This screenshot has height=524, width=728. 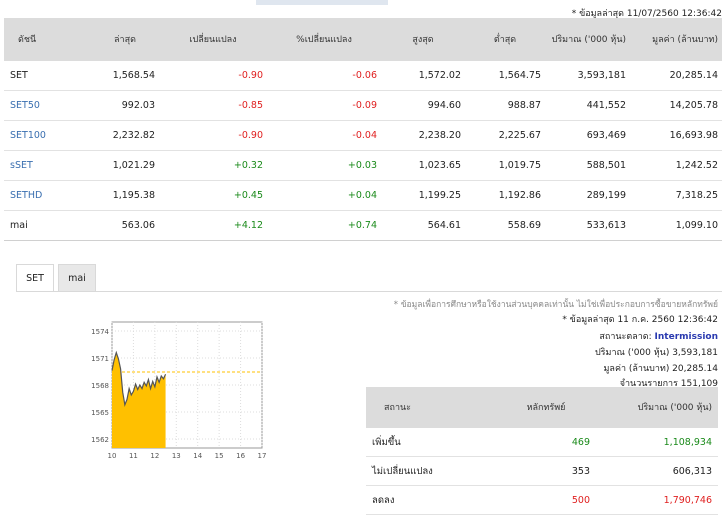 What do you see at coordinates (179, 390) in the screenshot?
I see `intraday-chart-svg: 1562 1565 1568 1571 1574 10 11 12 13 14 15 16 17` at bounding box center [179, 390].